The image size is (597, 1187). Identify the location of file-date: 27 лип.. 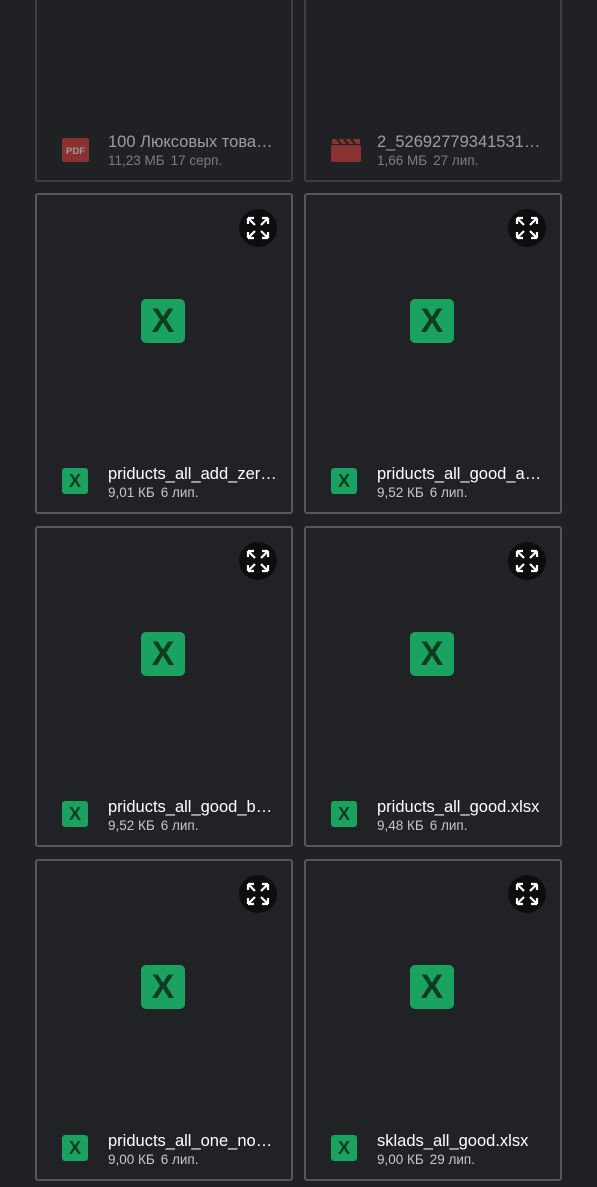
(456, 160).